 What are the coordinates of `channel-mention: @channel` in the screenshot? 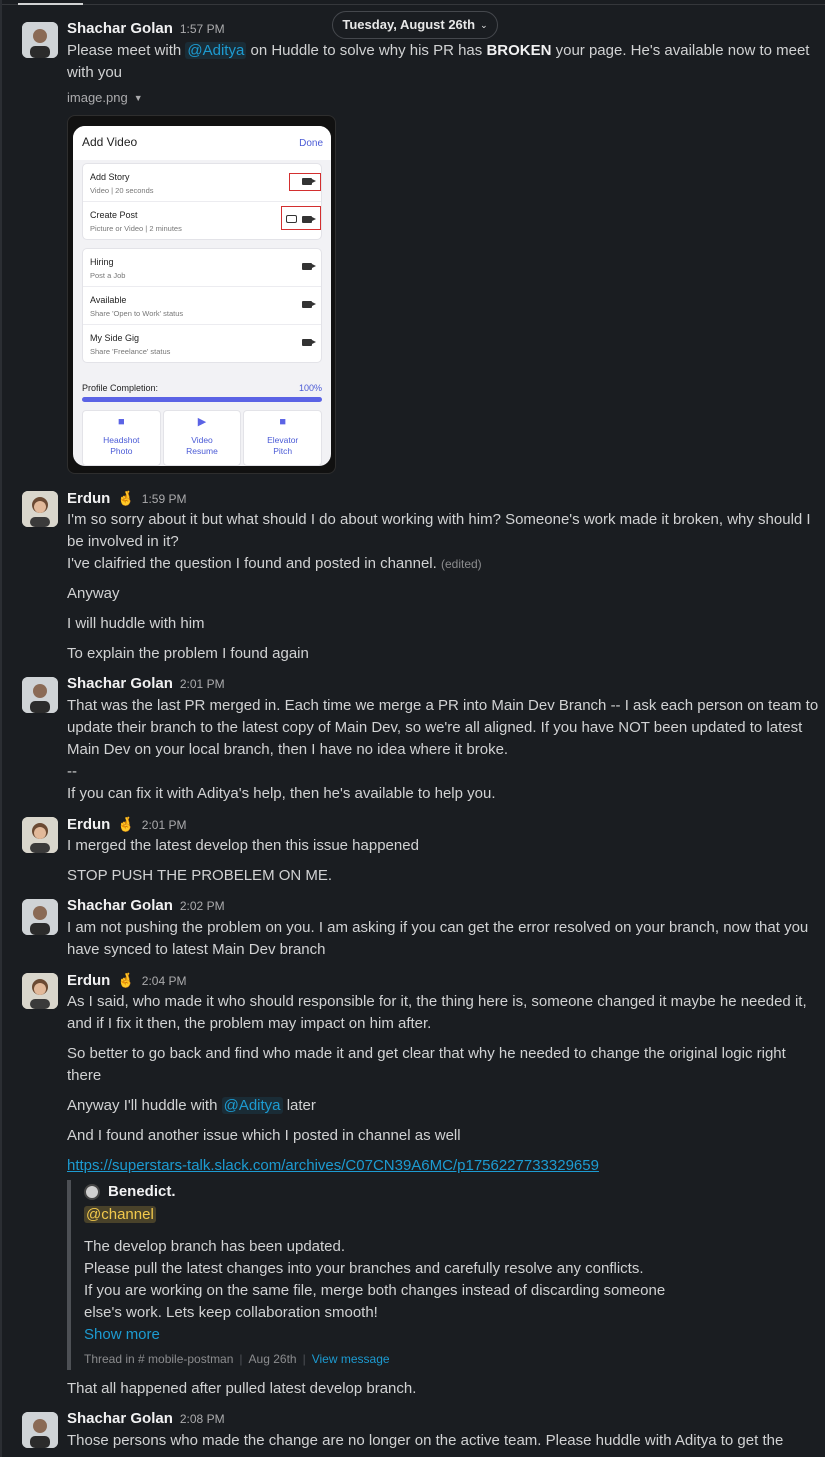 It's located at (120, 1214).